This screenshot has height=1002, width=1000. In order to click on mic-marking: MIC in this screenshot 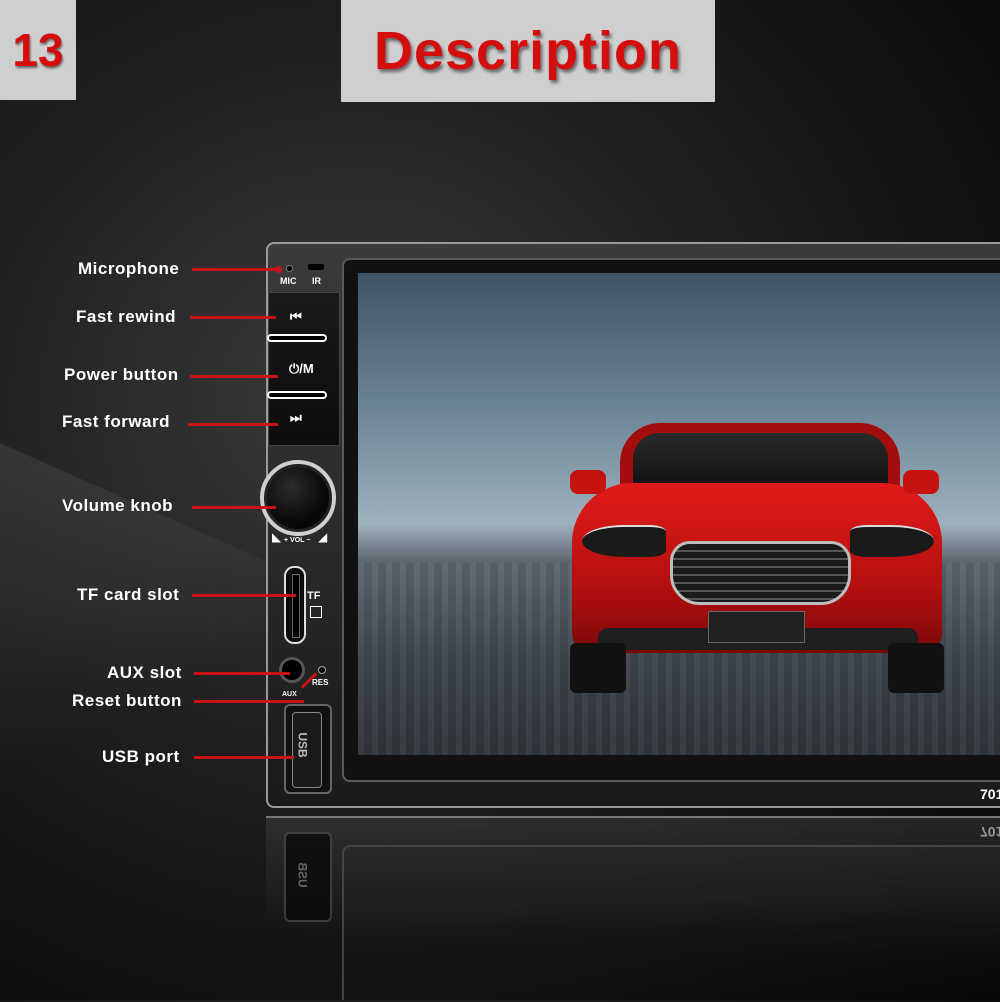, I will do `click(288, 281)`.